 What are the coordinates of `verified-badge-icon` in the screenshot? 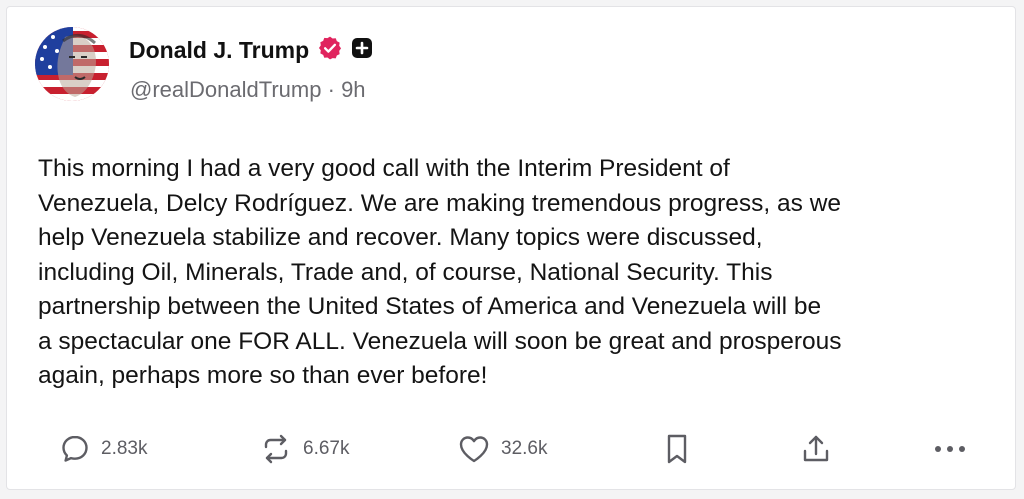 It's located at (330, 50).